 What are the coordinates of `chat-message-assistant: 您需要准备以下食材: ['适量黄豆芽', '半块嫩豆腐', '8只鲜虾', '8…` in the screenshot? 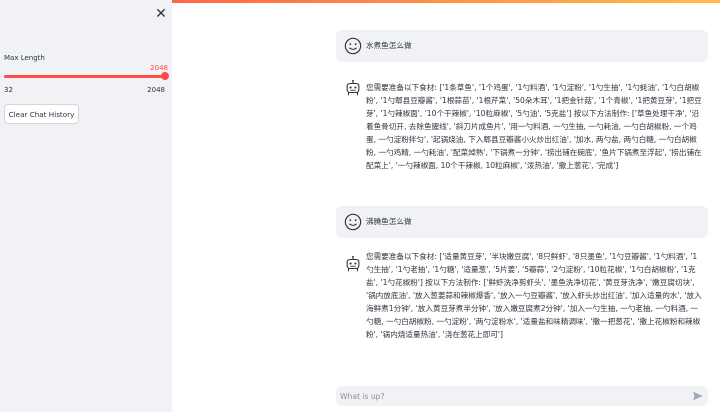 It's located at (522, 304).